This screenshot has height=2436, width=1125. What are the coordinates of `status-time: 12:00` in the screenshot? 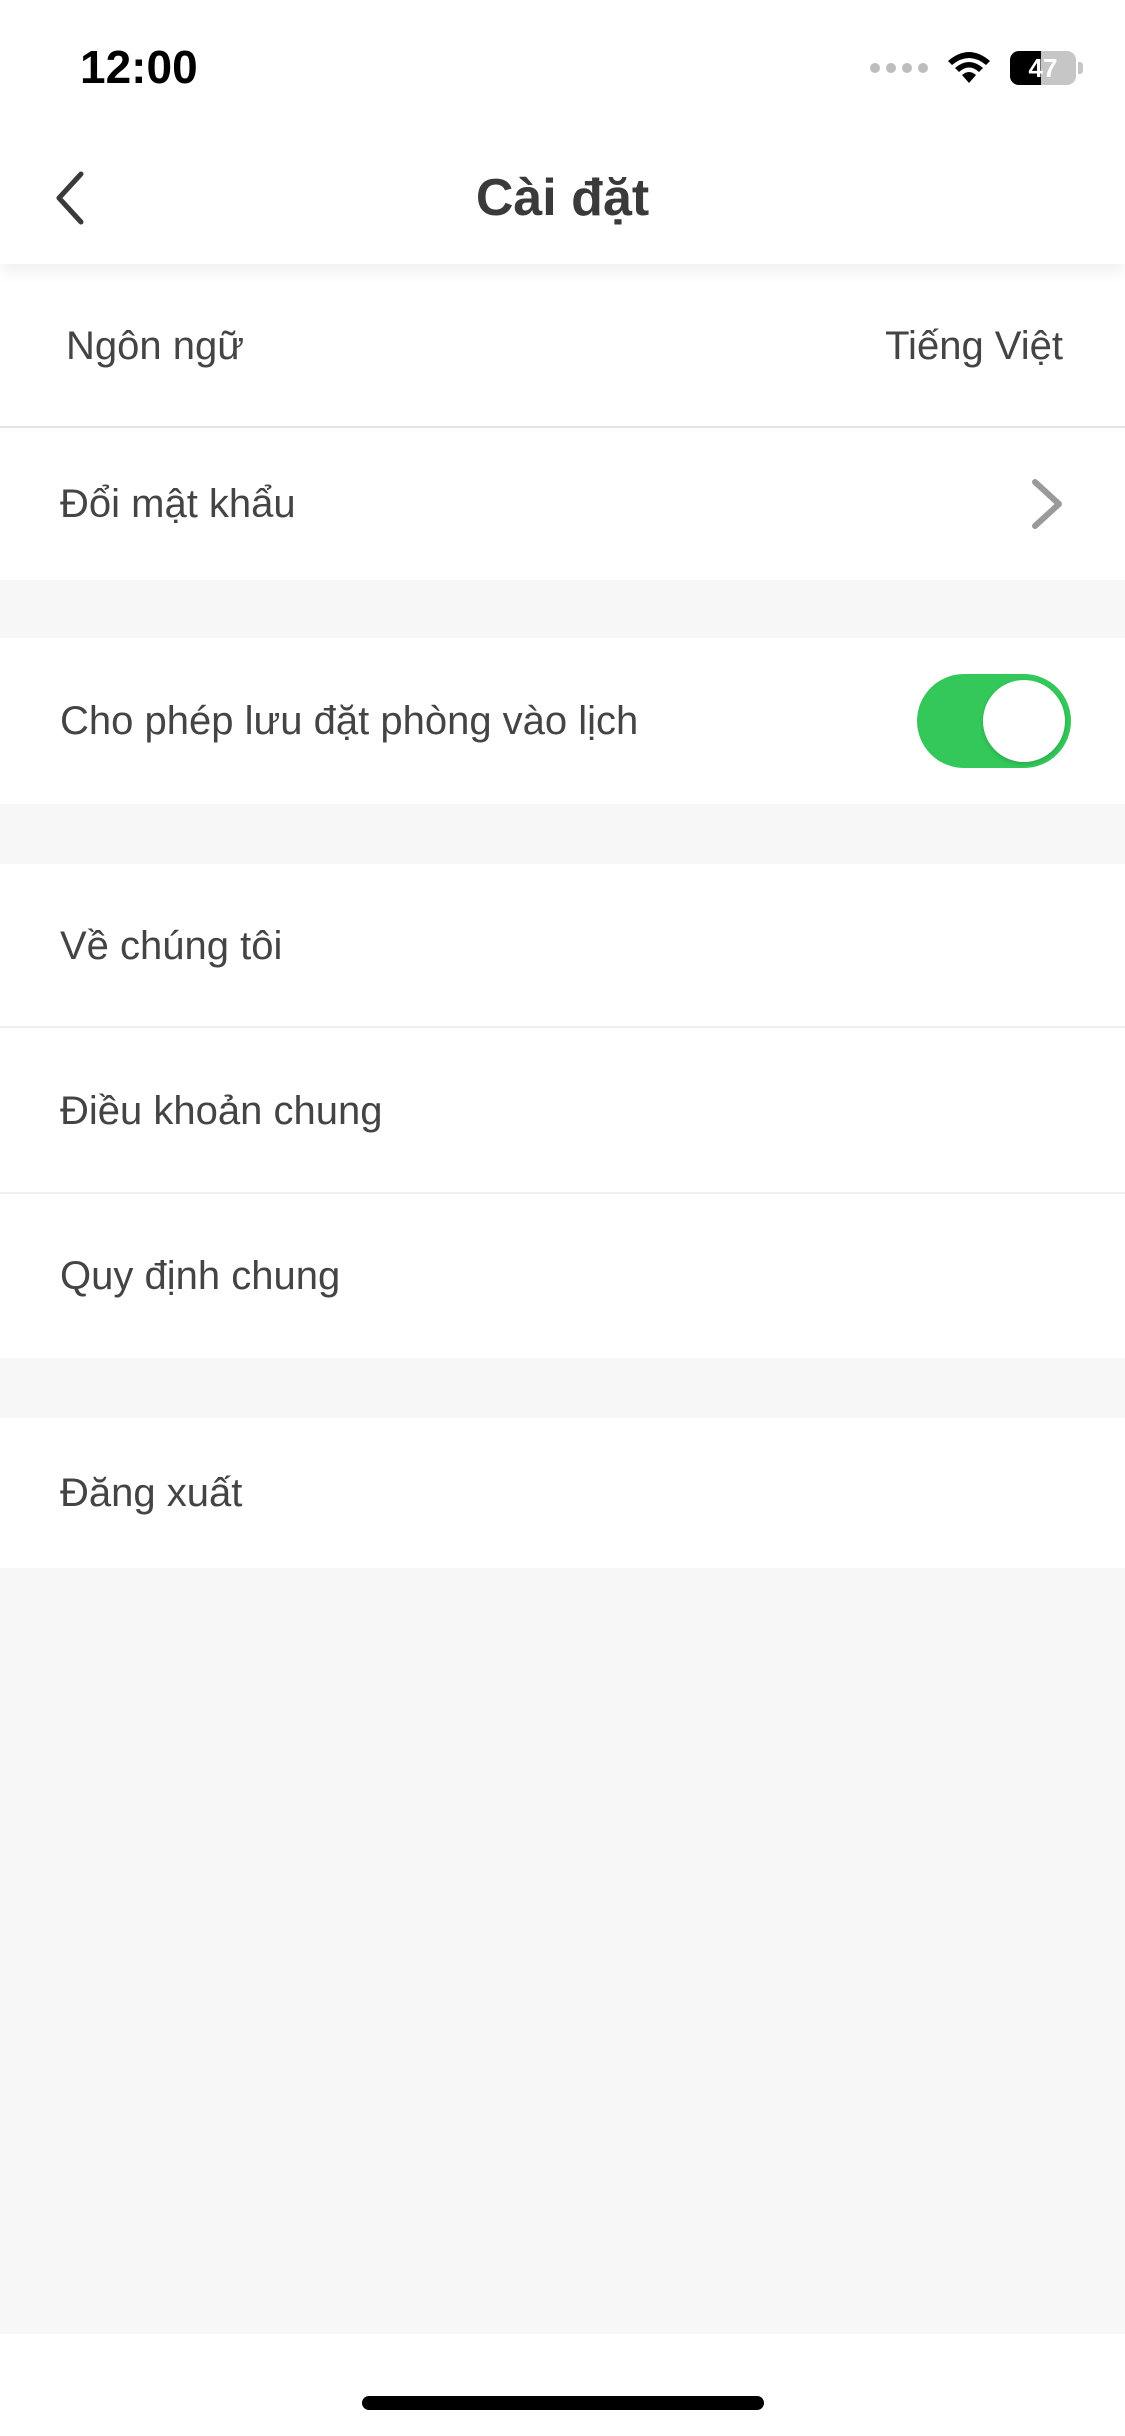 It's located at (139, 67).